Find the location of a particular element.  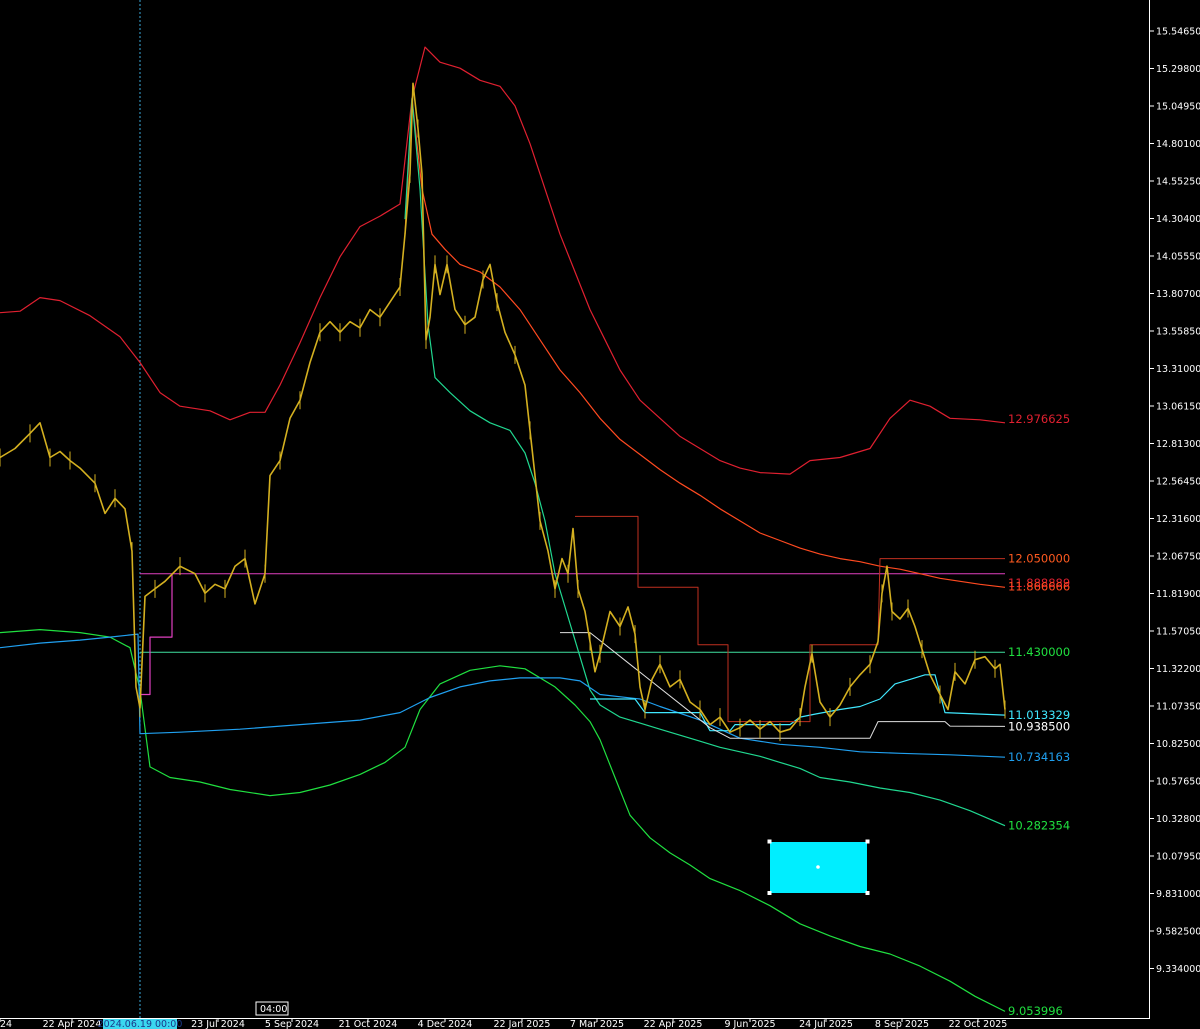

x-tick-label: 22 Apr 2024 is located at coordinates (72, 1024).